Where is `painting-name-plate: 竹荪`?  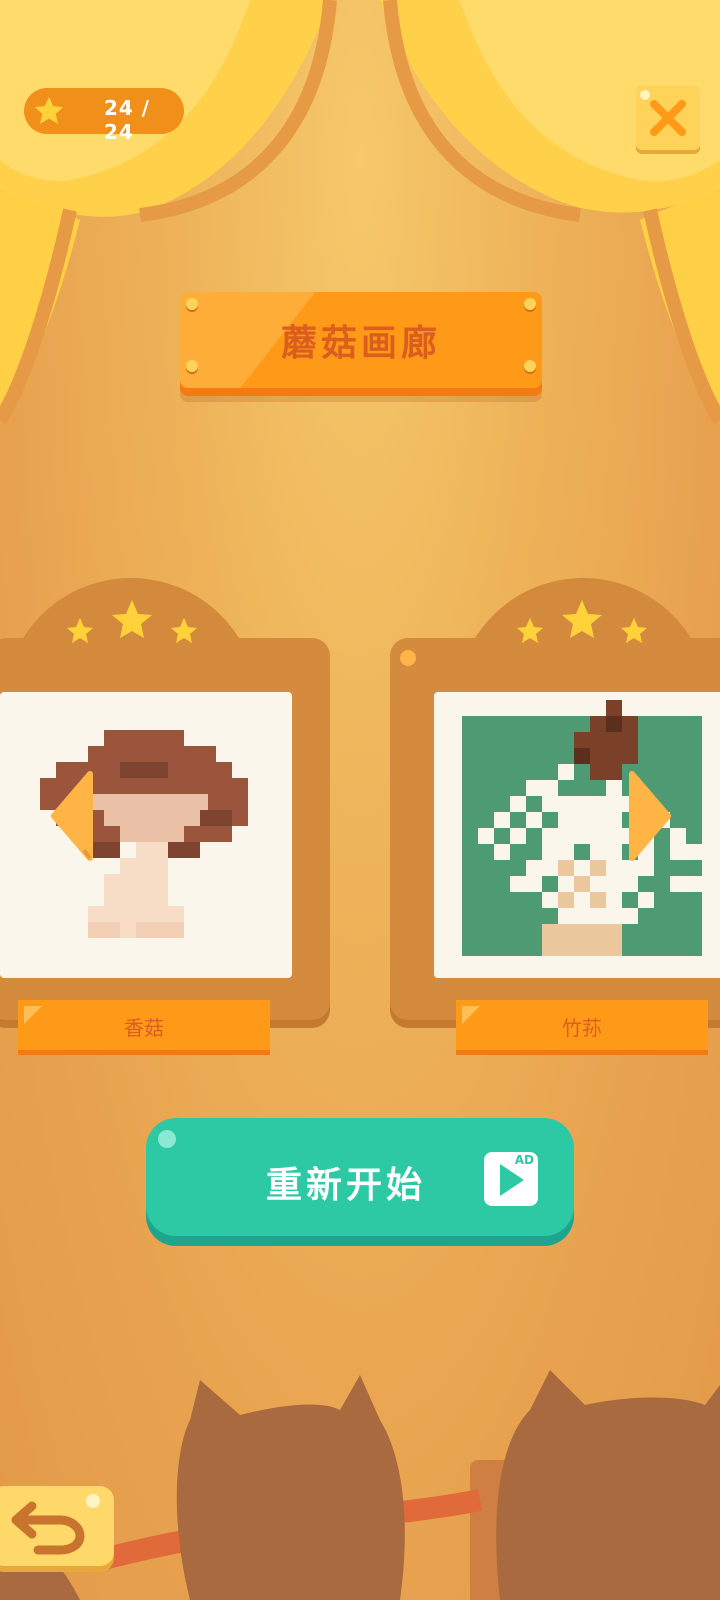 painting-name-plate: 竹荪 is located at coordinates (582, 1025).